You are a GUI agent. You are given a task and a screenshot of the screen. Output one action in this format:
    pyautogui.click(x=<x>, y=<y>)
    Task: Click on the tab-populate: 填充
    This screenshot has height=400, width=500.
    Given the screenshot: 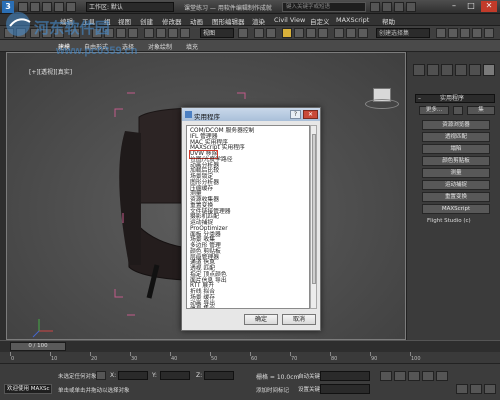 What is the action you would take?
    pyautogui.click(x=192, y=46)
    